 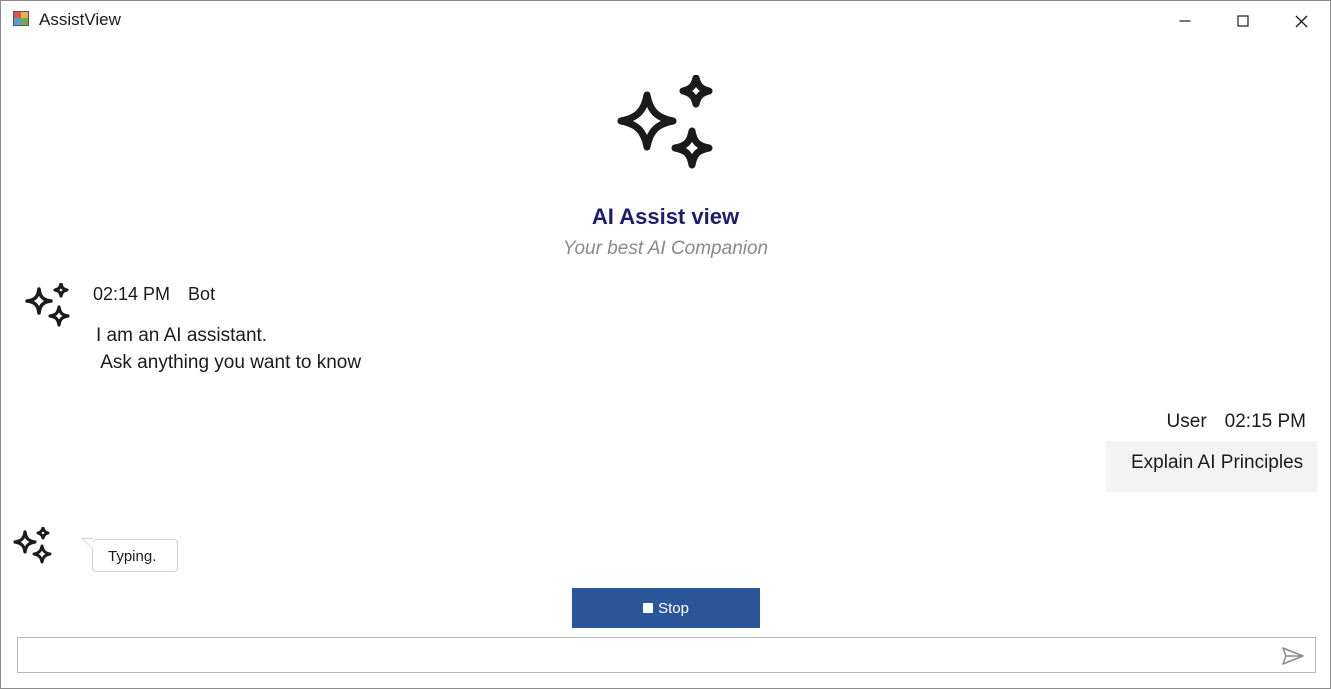 I want to click on close-icon, so click(x=1301, y=21).